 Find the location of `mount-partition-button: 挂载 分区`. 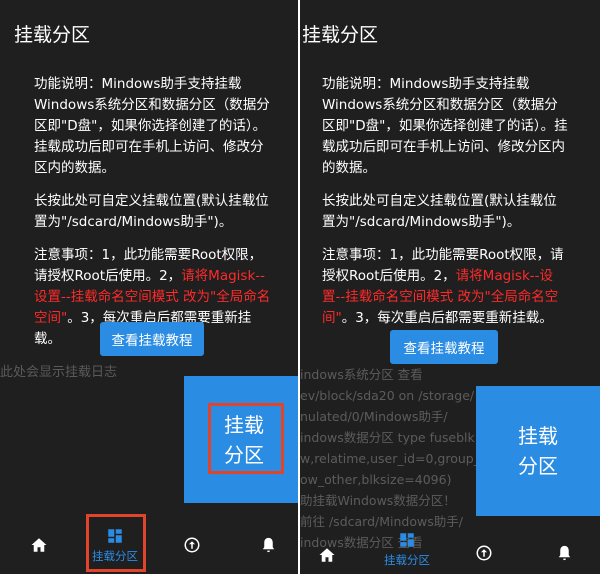

mount-partition-button: 挂载 分区 is located at coordinates (538, 451).